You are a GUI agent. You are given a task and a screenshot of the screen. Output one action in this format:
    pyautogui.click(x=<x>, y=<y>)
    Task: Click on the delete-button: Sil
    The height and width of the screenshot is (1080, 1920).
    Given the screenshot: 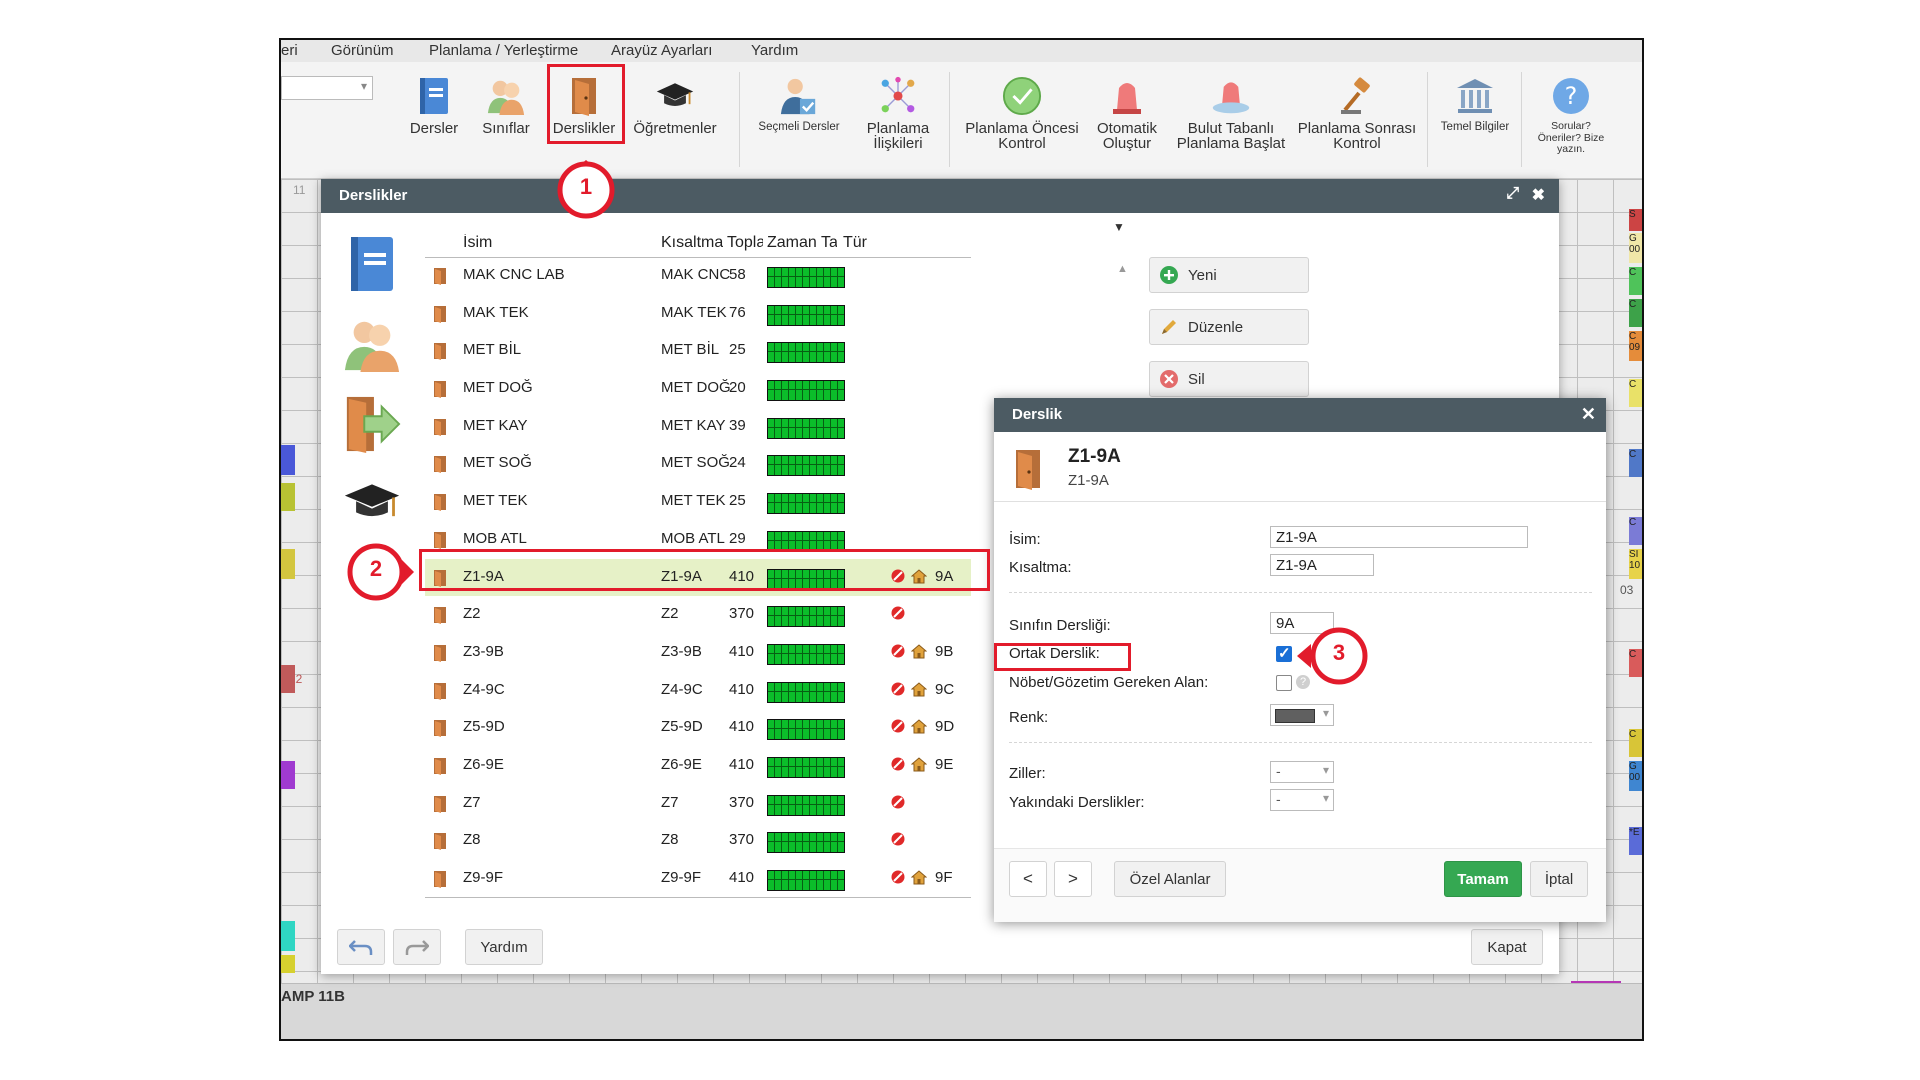 What is the action you would take?
    pyautogui.click(x=1229, y=379)
    